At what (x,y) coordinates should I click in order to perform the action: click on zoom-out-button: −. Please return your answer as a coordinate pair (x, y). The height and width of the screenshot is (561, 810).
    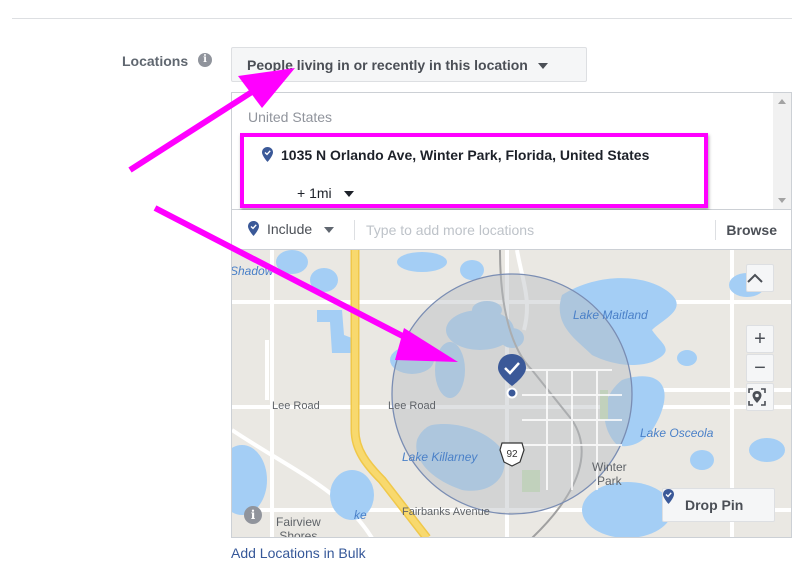
    Looking at the image, I should click on (760, 368).